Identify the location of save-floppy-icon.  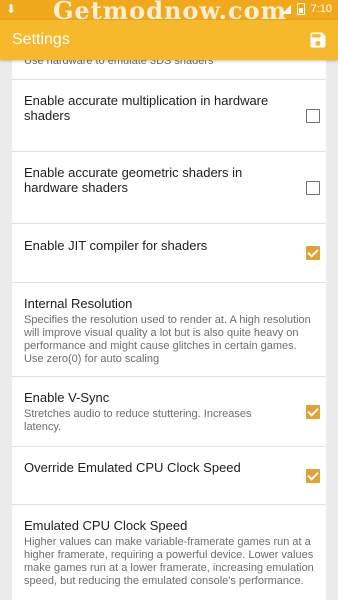
(318, 40).